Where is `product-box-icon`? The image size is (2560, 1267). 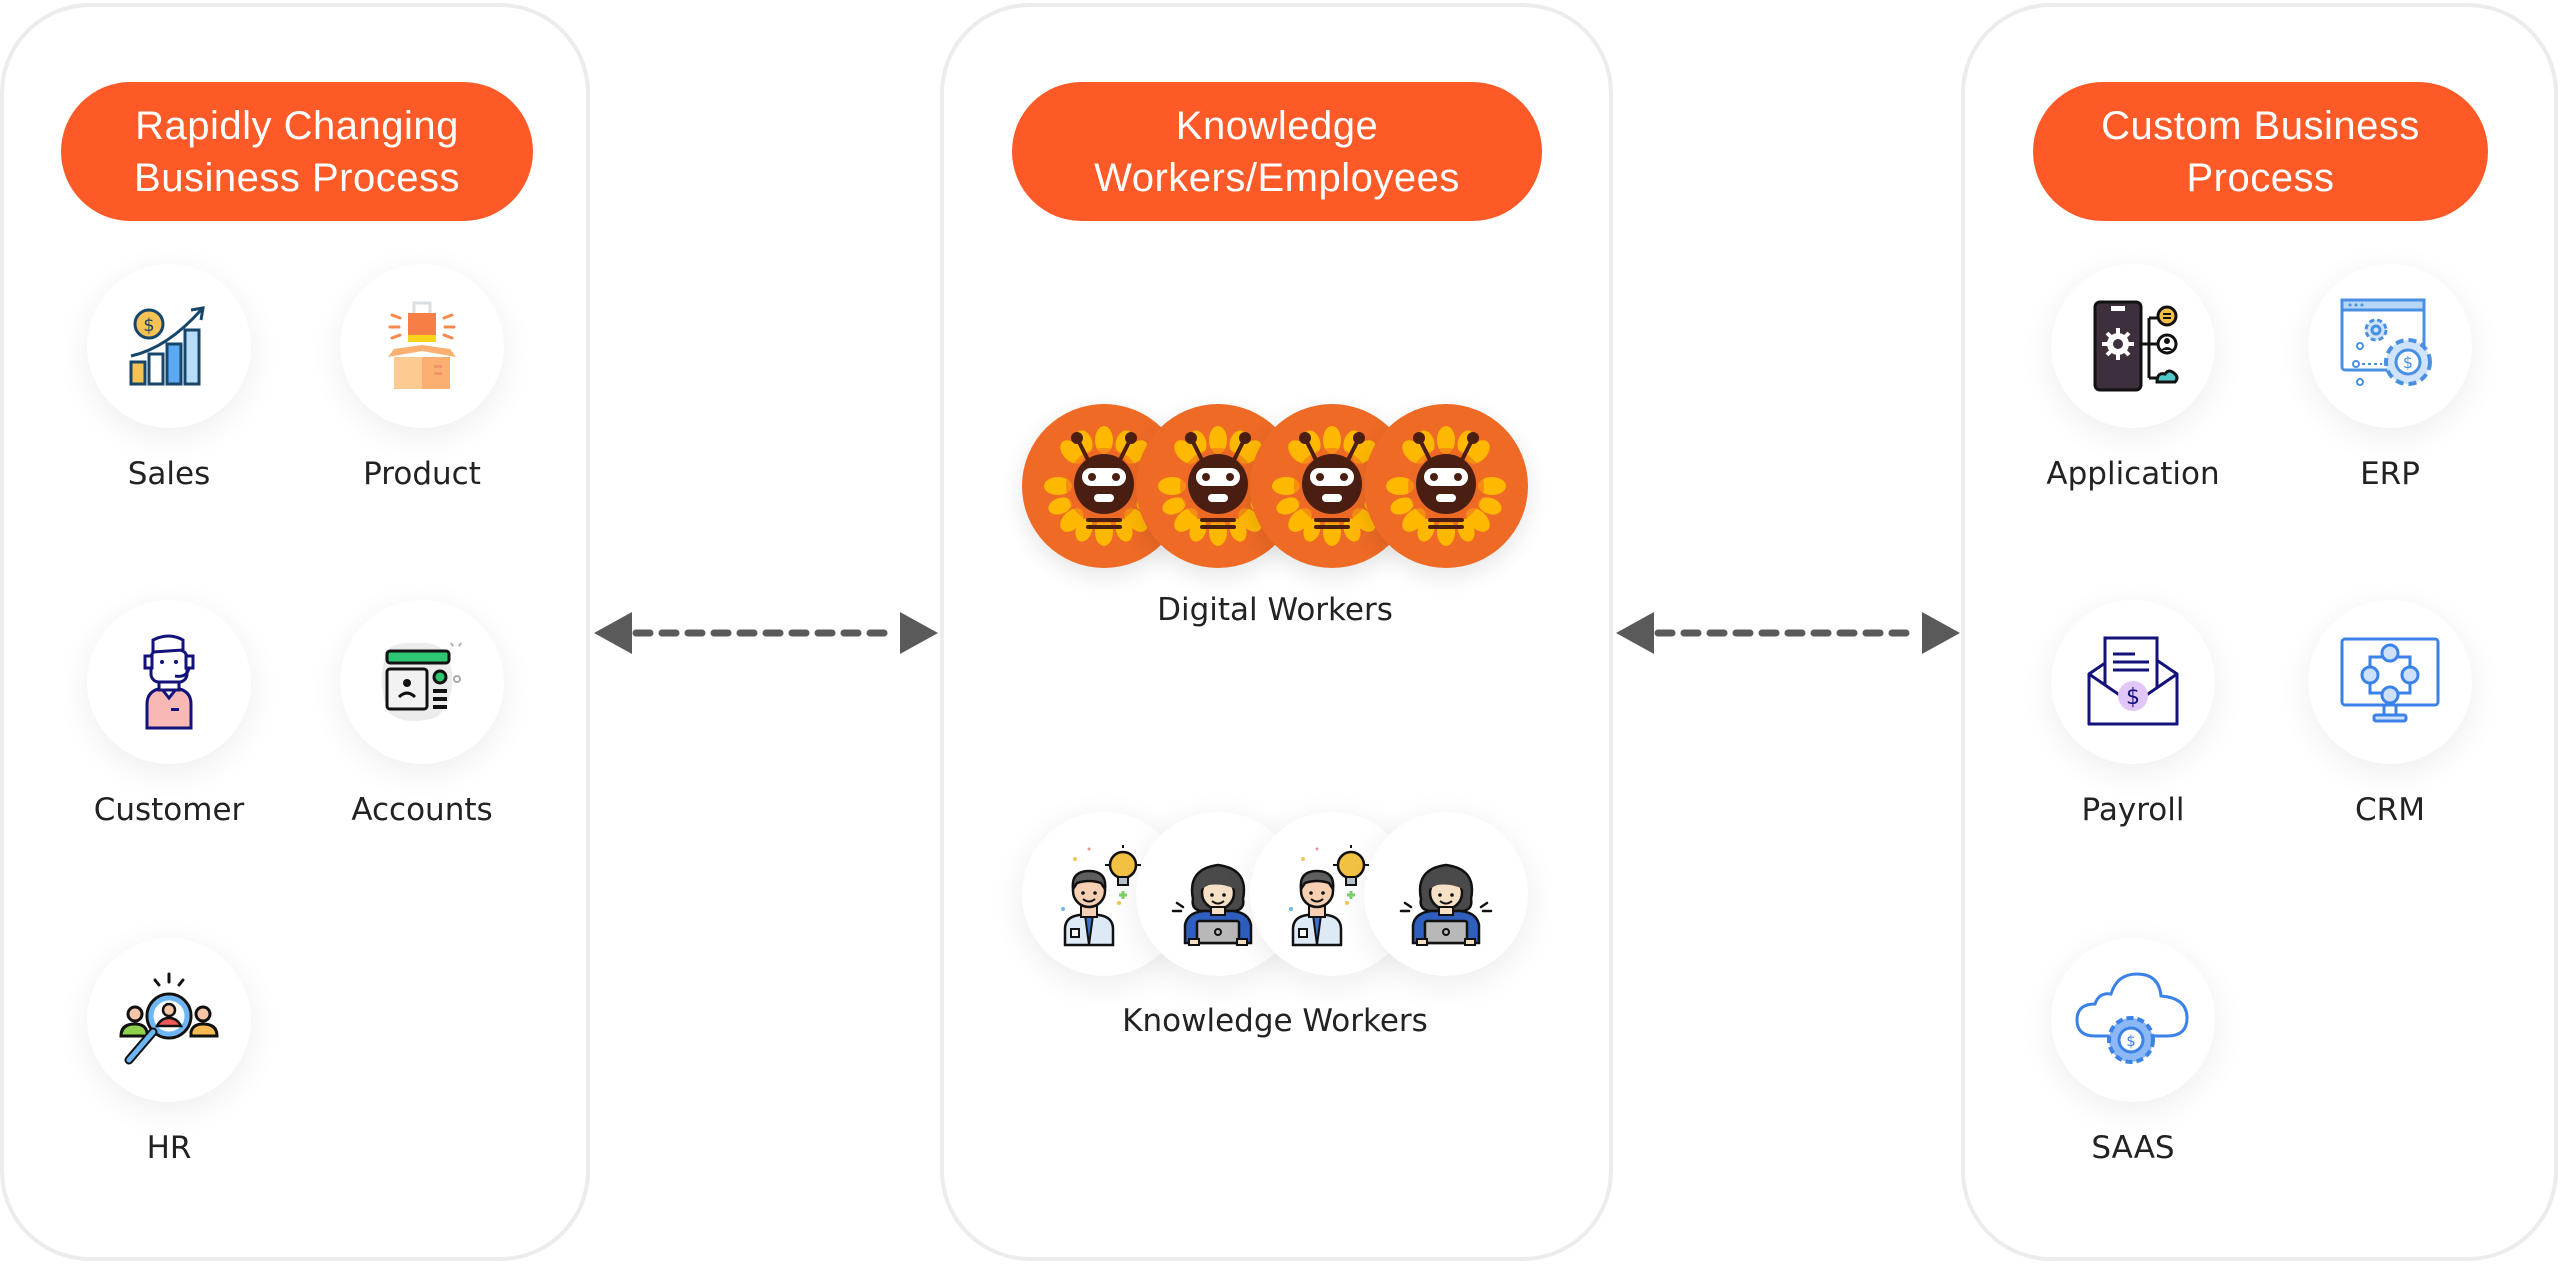 product-box-icon is located at coordinates (422, 345).